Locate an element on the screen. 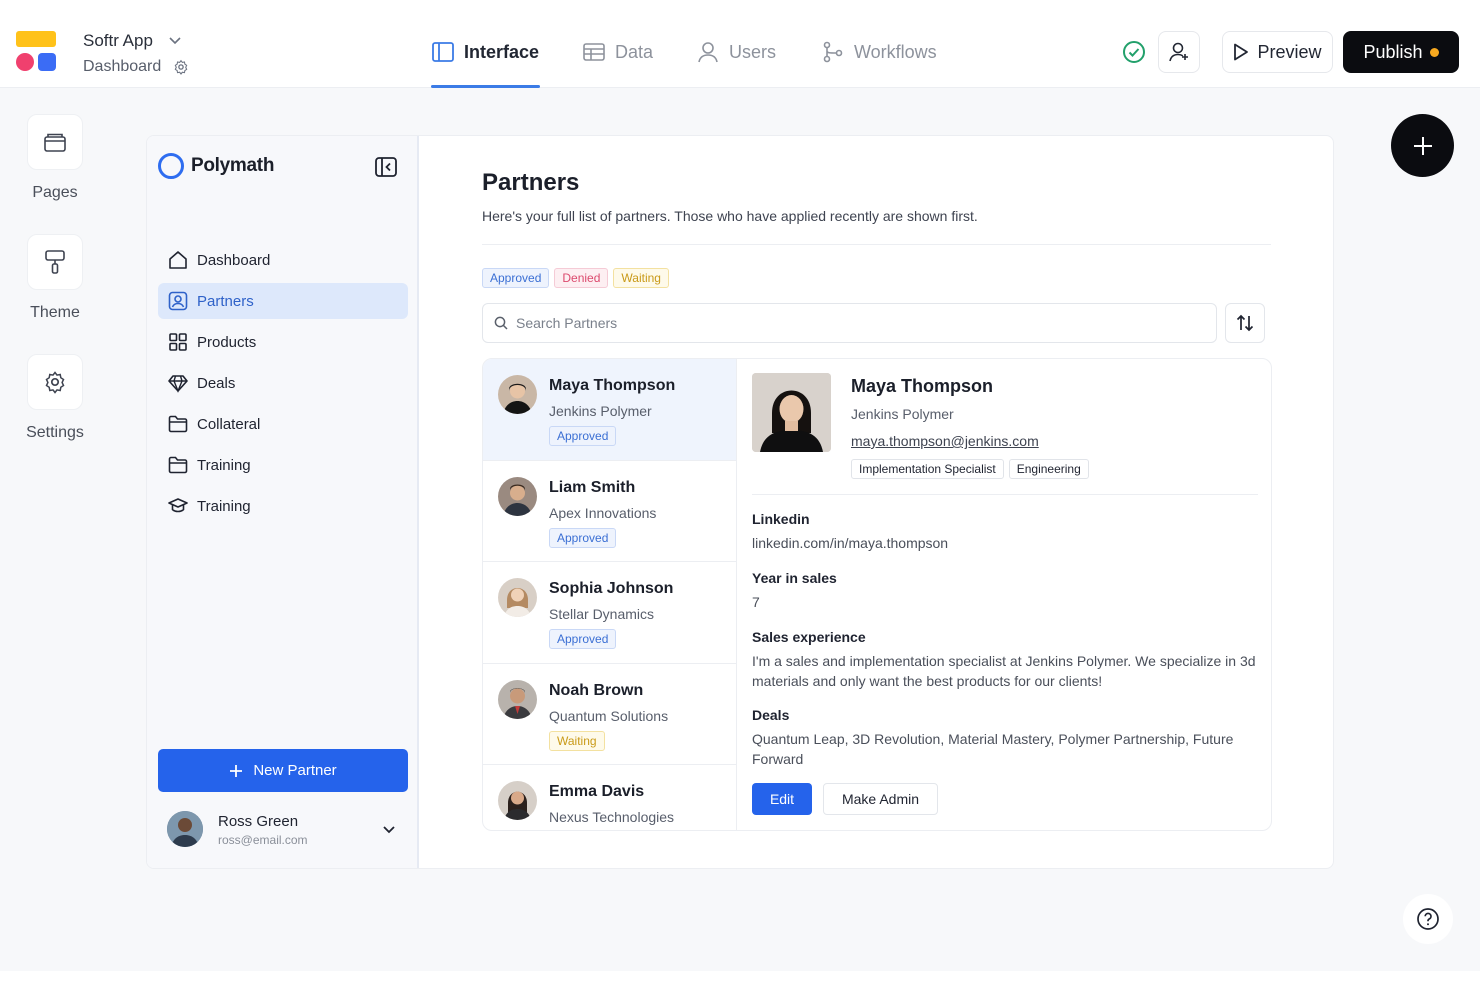  list-item: Liam Smith Apex Innovations Approved is located at coordinates (609, 511).